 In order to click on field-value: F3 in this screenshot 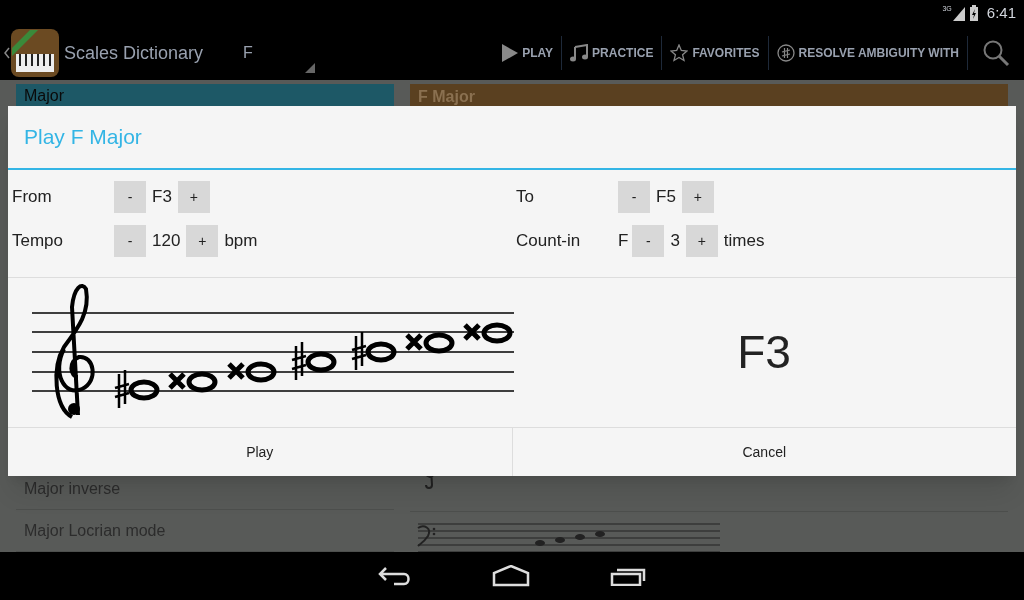, I will do `click(162, 197)`.